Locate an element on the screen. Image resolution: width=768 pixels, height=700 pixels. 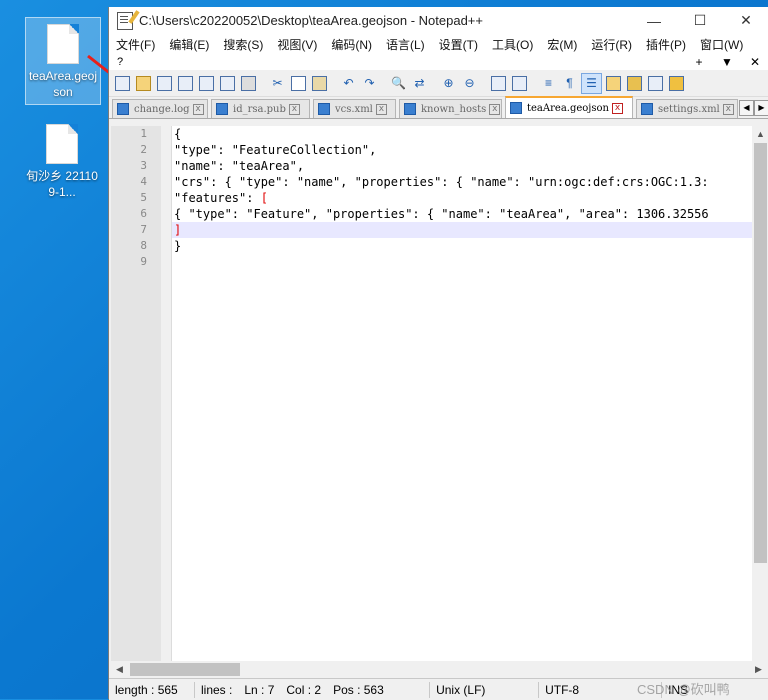
scroll-right-icon: ▶ is located at coordinates (758, 669).